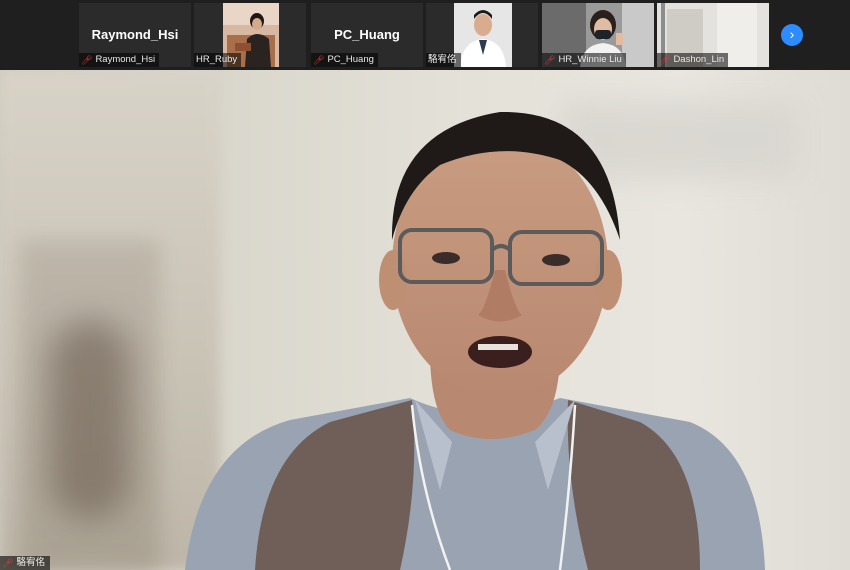  What do you see at coordinates (713, 35) in the screenshot?
I see `participant-tile-dashon: 🎤︎ Dashon_Lin` at bounding box center [713, 35].